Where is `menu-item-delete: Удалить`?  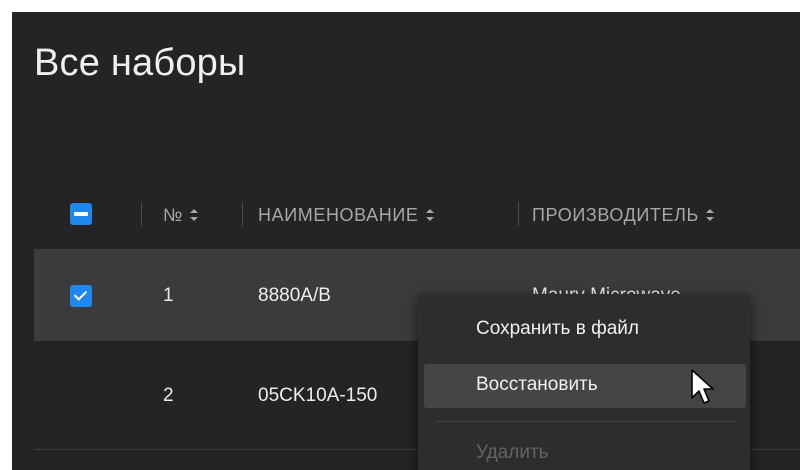 menu-item-delete: Удалить is located at coordinates (585, 451).